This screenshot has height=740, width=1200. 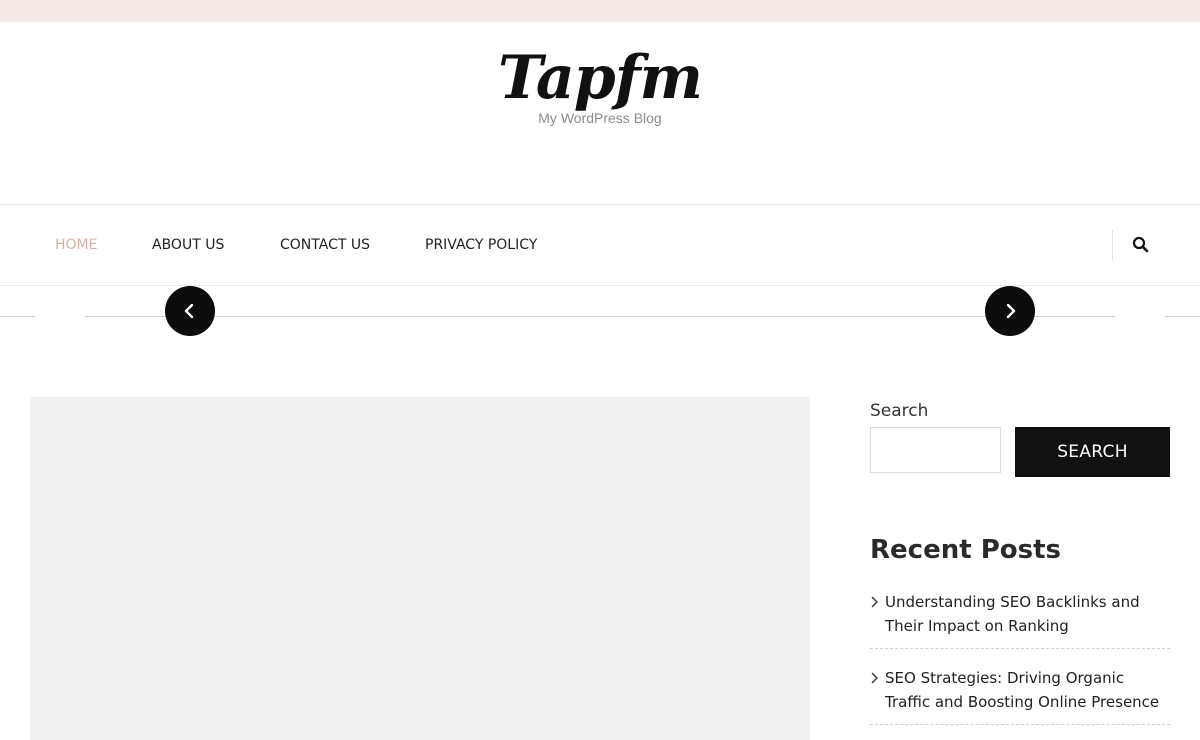 What do you see at coordinates (1092, 452) in the screenshot?
I see `search-button: SEARCH` at bounding box center [1092, 452].